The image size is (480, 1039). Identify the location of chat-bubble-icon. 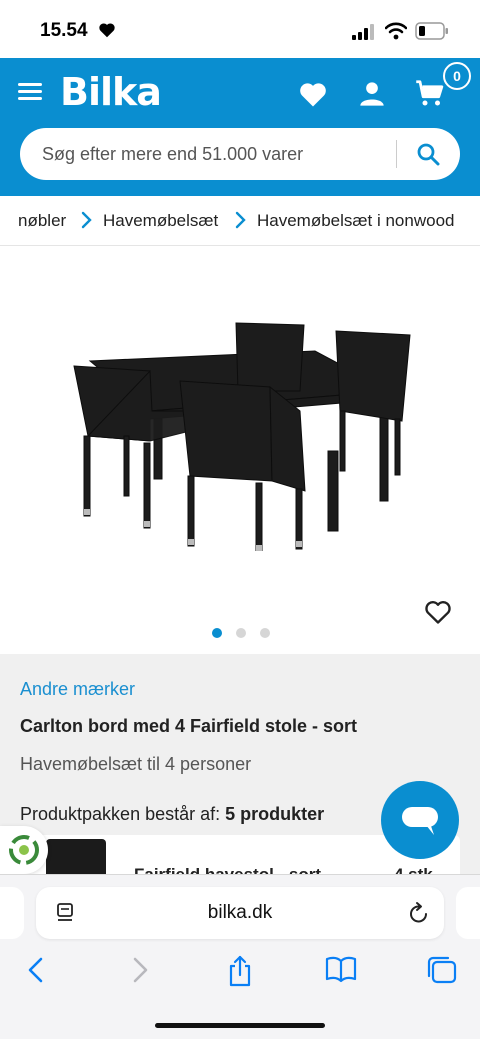
(420, 821).